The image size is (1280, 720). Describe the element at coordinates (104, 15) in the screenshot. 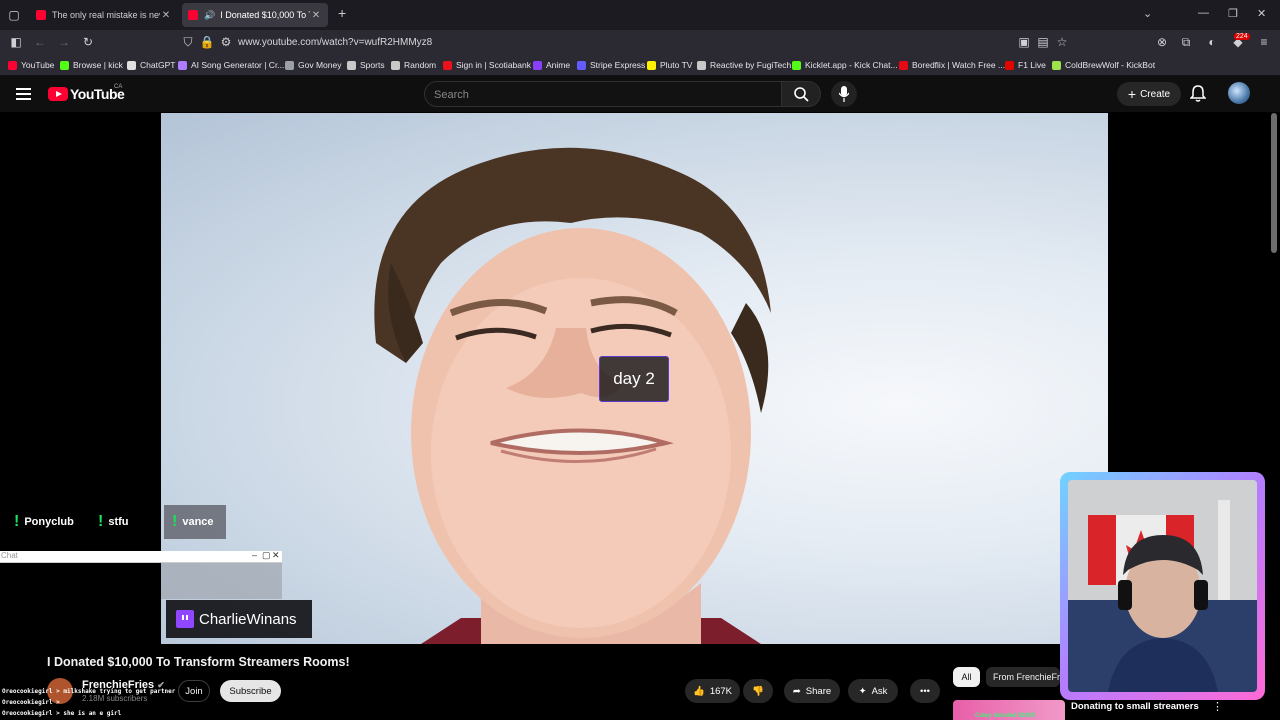

I see `browser-tab-1: The only real mistake is never st ✕` at that location.